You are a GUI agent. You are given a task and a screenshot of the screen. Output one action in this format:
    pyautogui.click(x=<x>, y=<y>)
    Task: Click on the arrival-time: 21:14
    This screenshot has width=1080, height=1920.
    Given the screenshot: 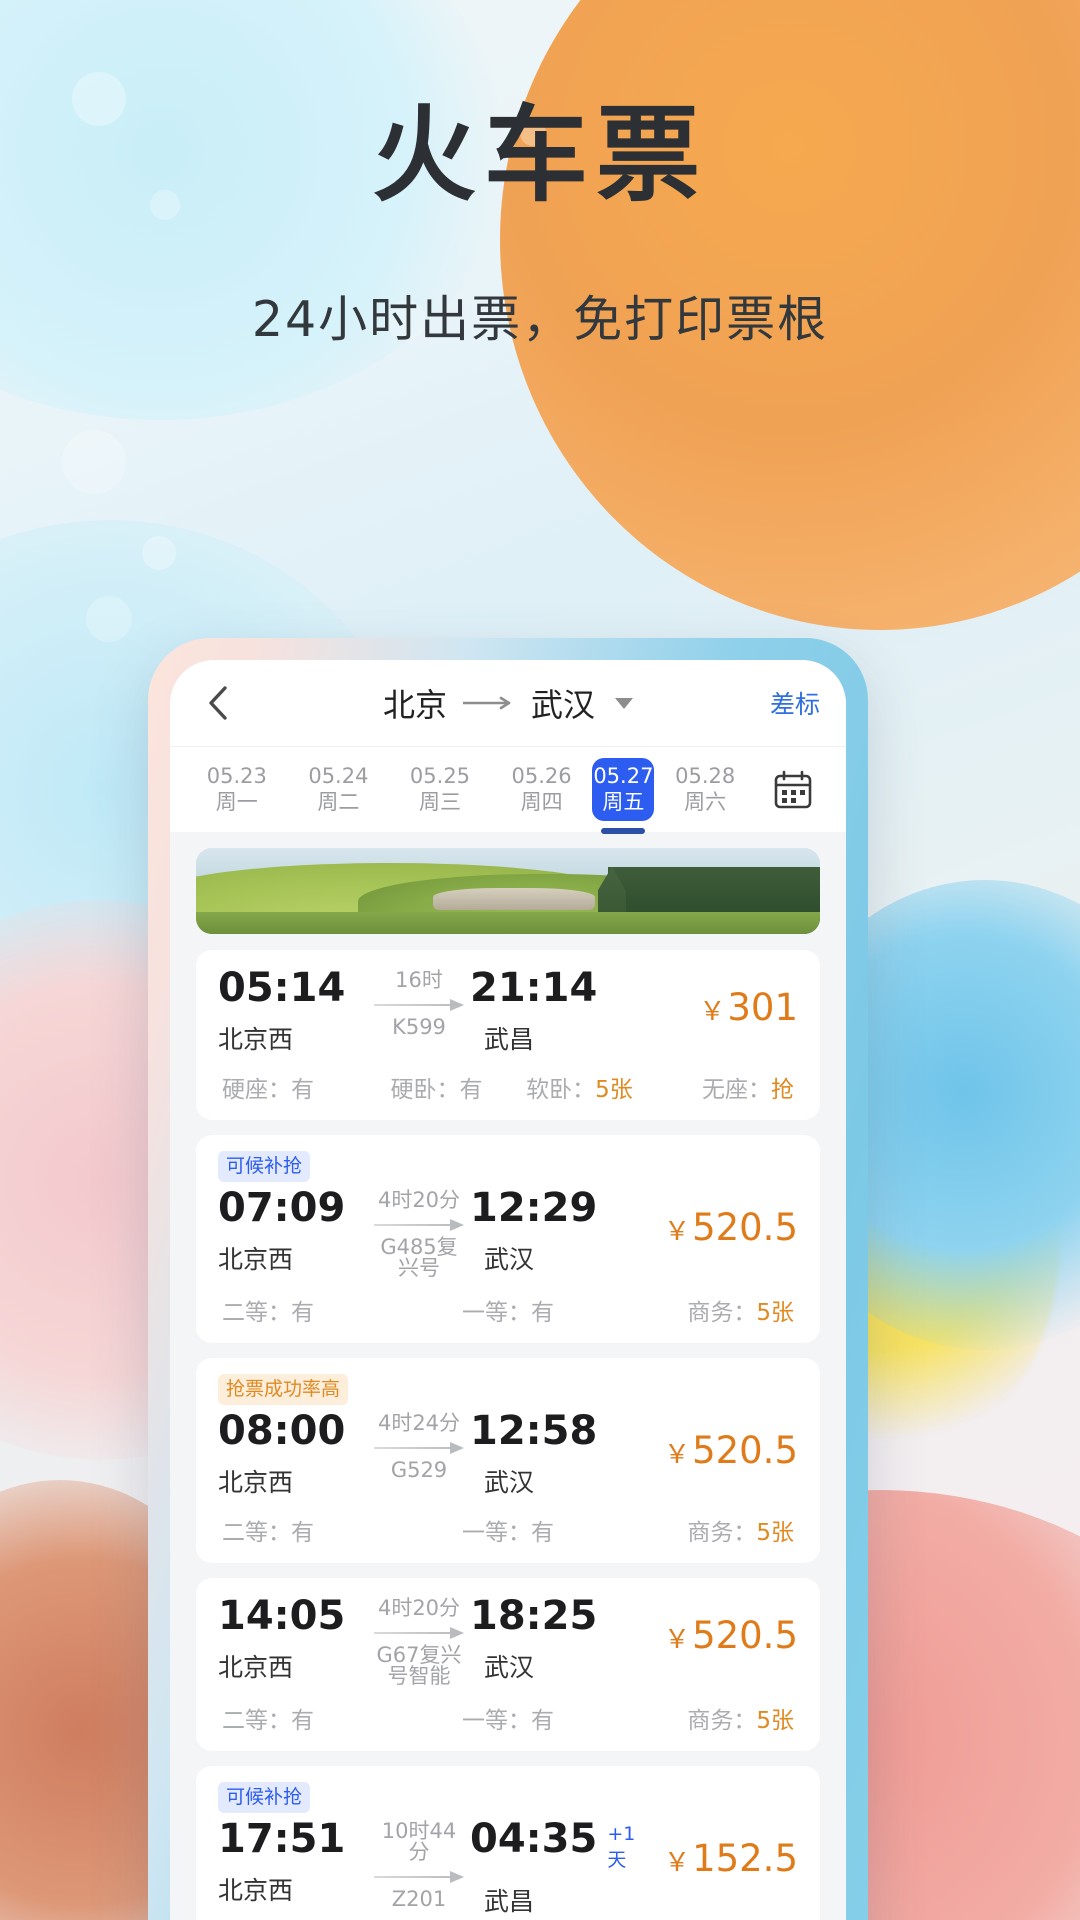 What is the action you would take?
    pyautogui.click(x=534, y=988)
    